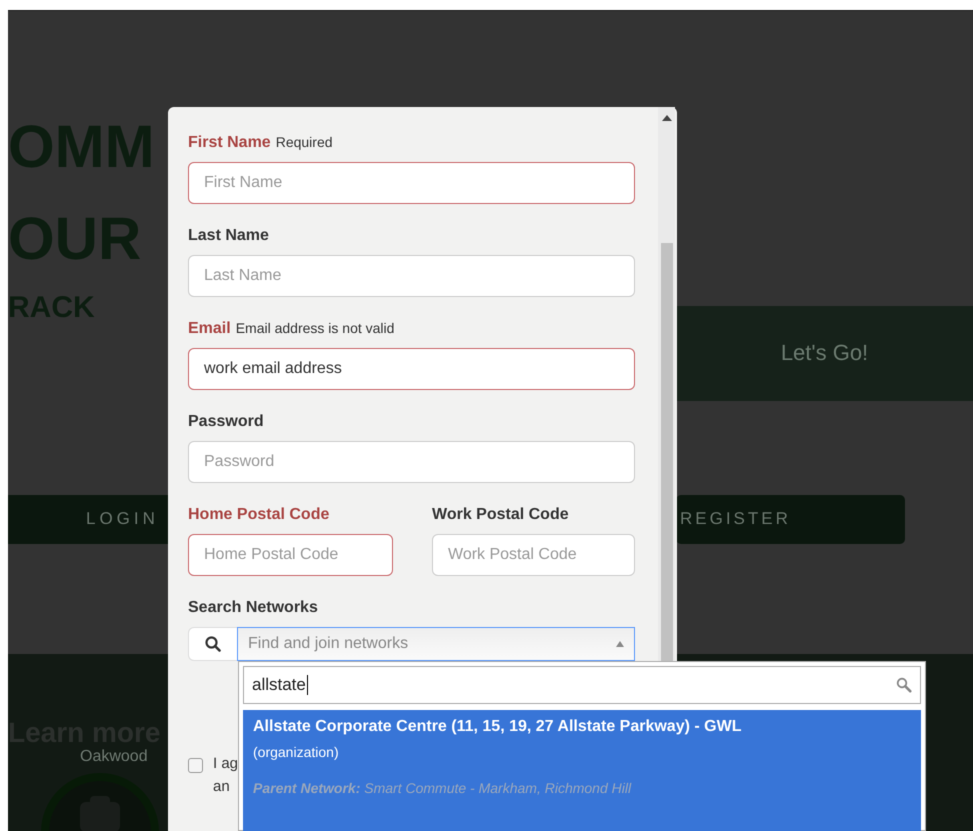 The height and width of the screenshot is (831, 973). I want to click on lets-go-button: Let's Go!, so click(824, 353).